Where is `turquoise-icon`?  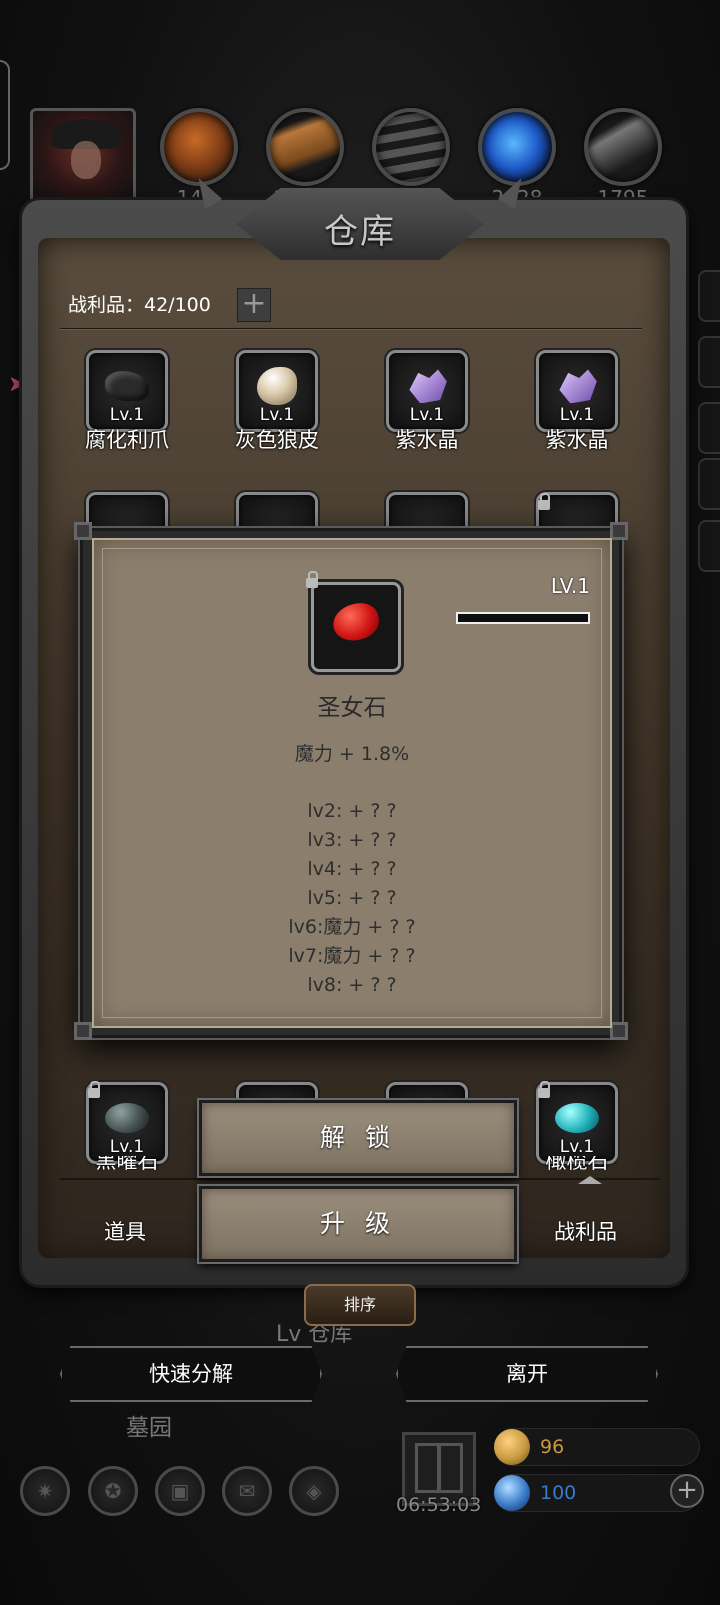 turquoise-icon is located at coordinates (577, 1118).